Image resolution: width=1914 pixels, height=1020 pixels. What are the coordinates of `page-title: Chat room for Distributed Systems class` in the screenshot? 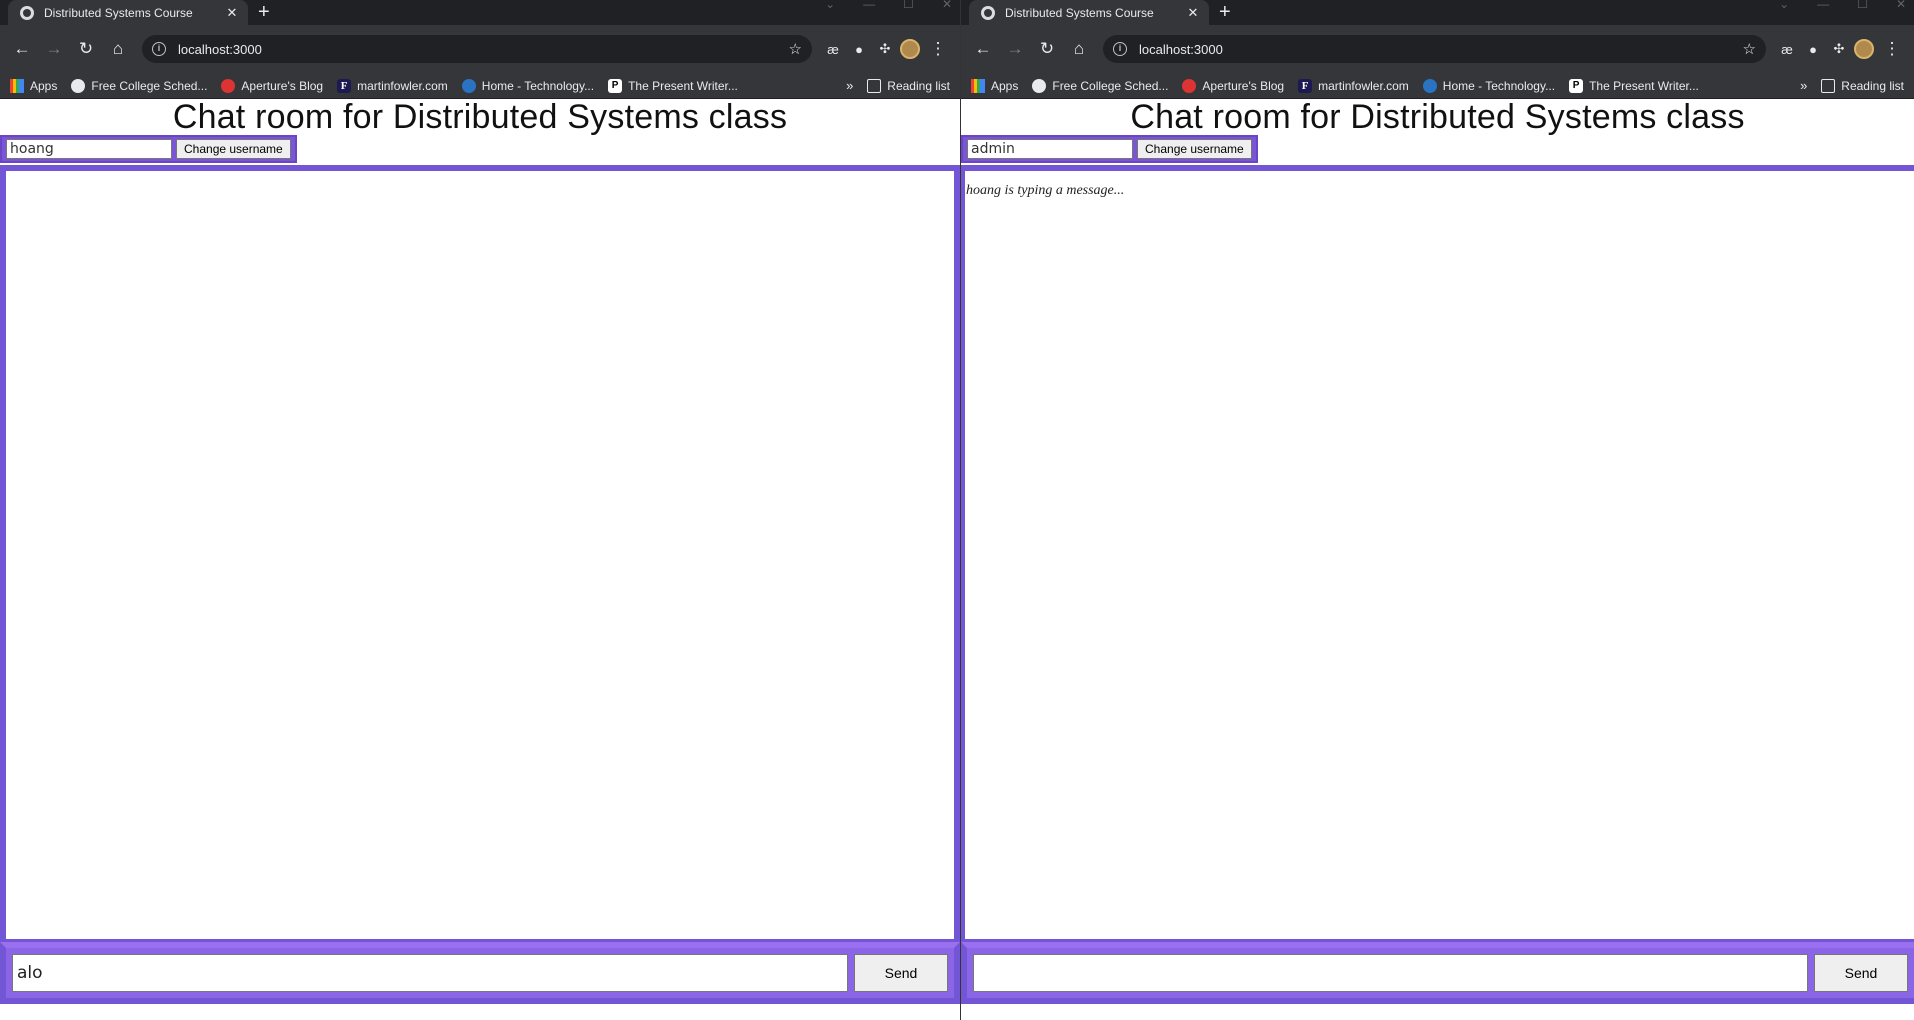 It's located at (1437, 117).